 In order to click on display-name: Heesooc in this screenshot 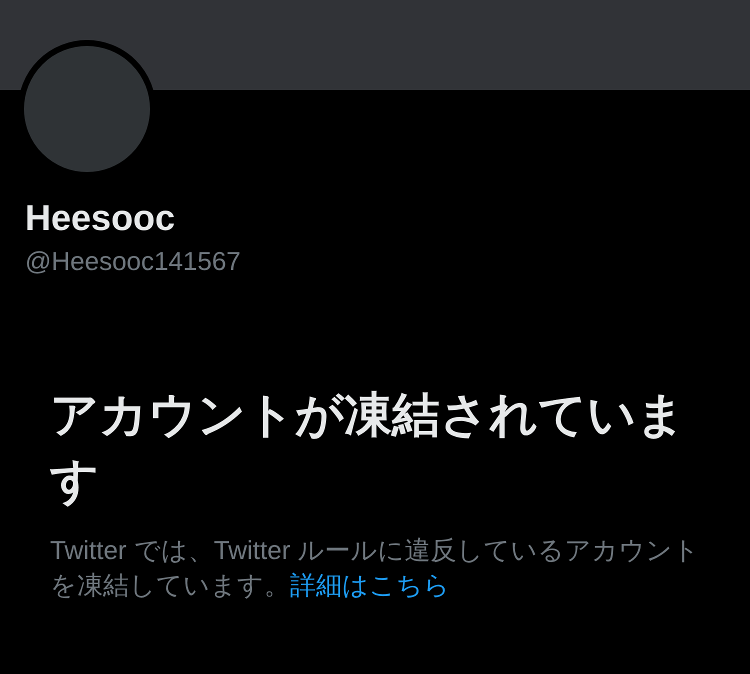, I will do `click(100, 218)`.